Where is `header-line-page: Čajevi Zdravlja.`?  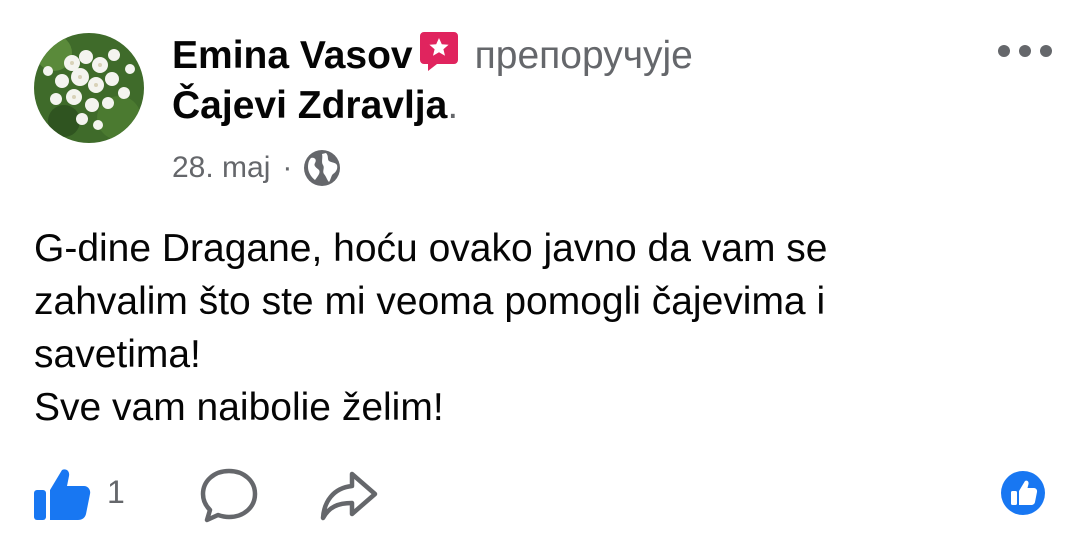 header-line-page: Čajevi Zdravlja. is located at coordinates (315, 106).